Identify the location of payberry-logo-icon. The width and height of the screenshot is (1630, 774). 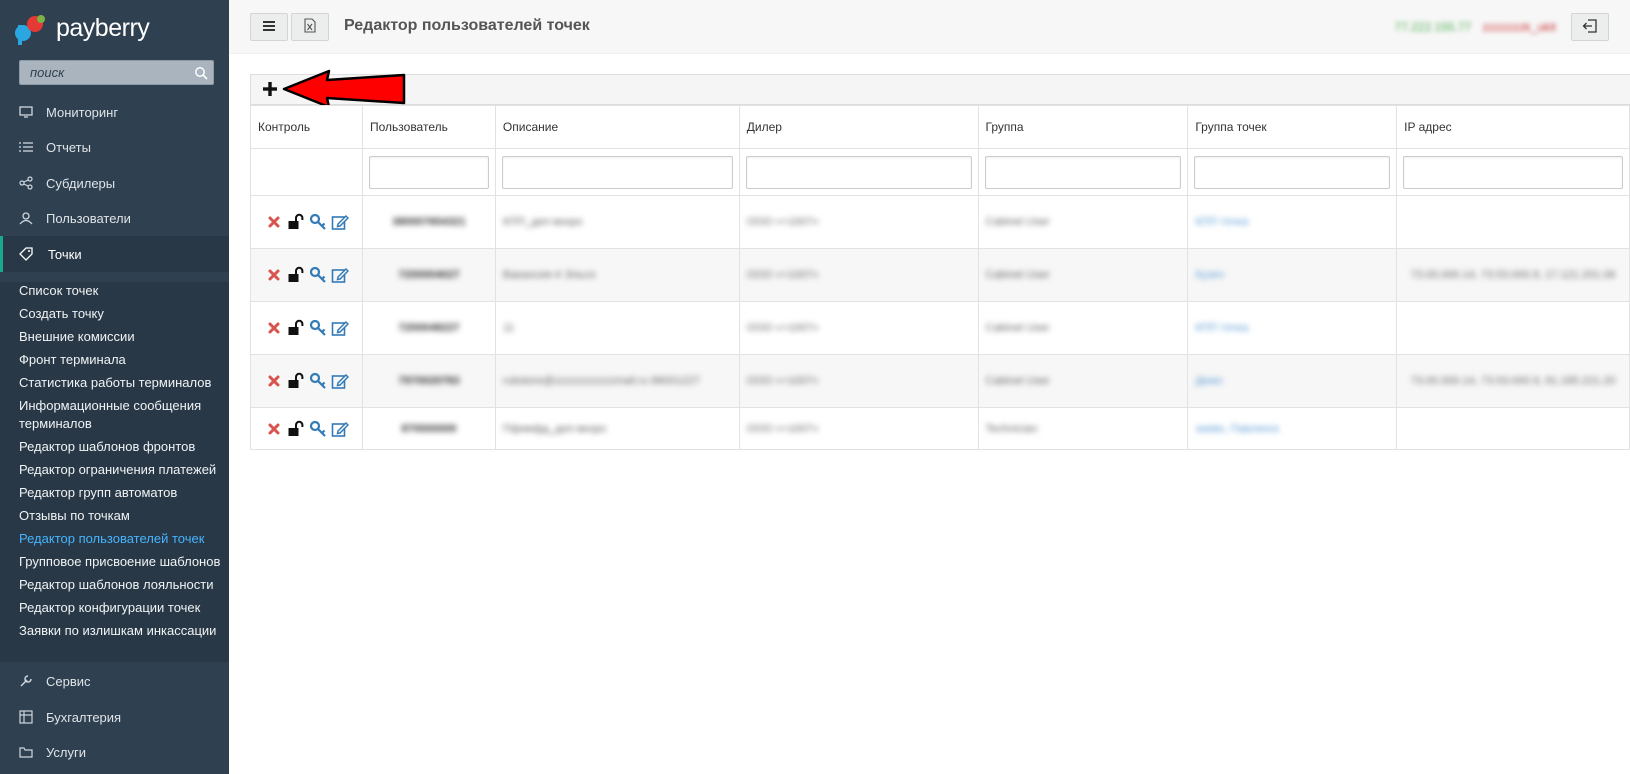
(31, 28).